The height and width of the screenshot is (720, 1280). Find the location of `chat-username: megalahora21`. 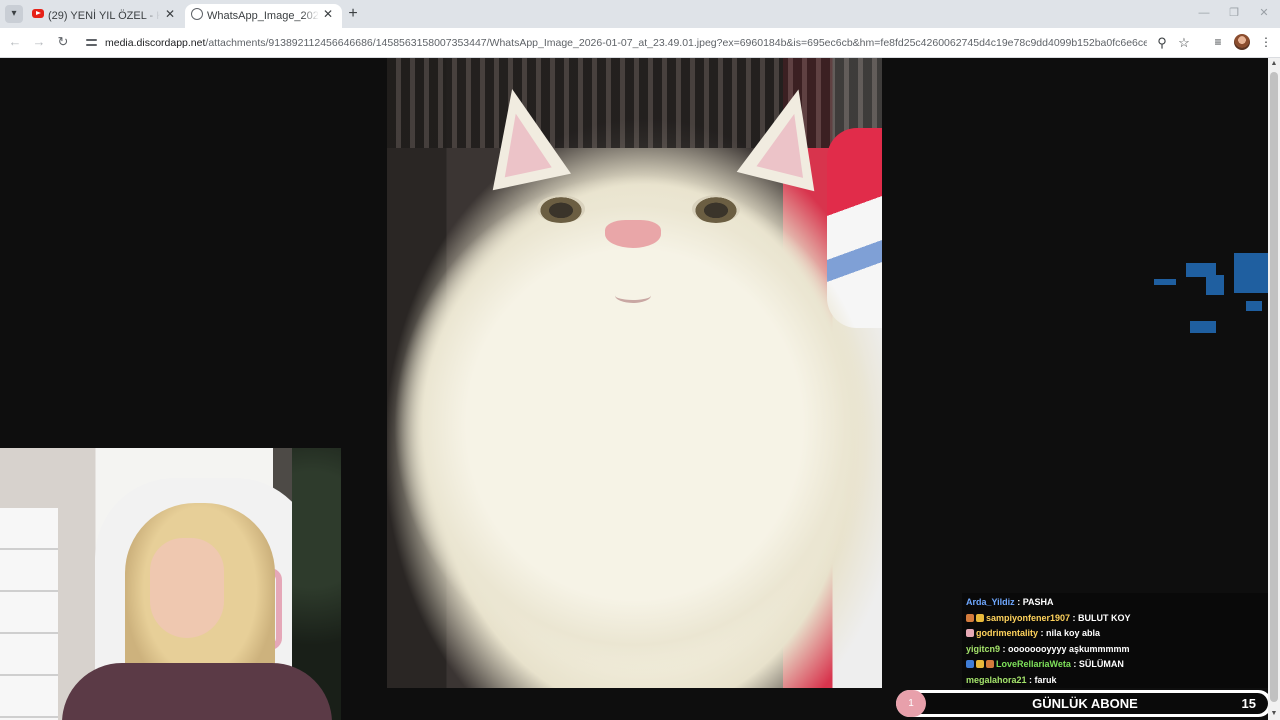

chat-username: megalahora21 is located at coordinates (996, 680).